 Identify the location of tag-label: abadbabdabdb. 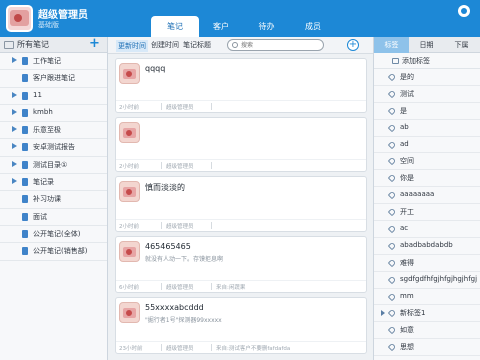
(426, 244).